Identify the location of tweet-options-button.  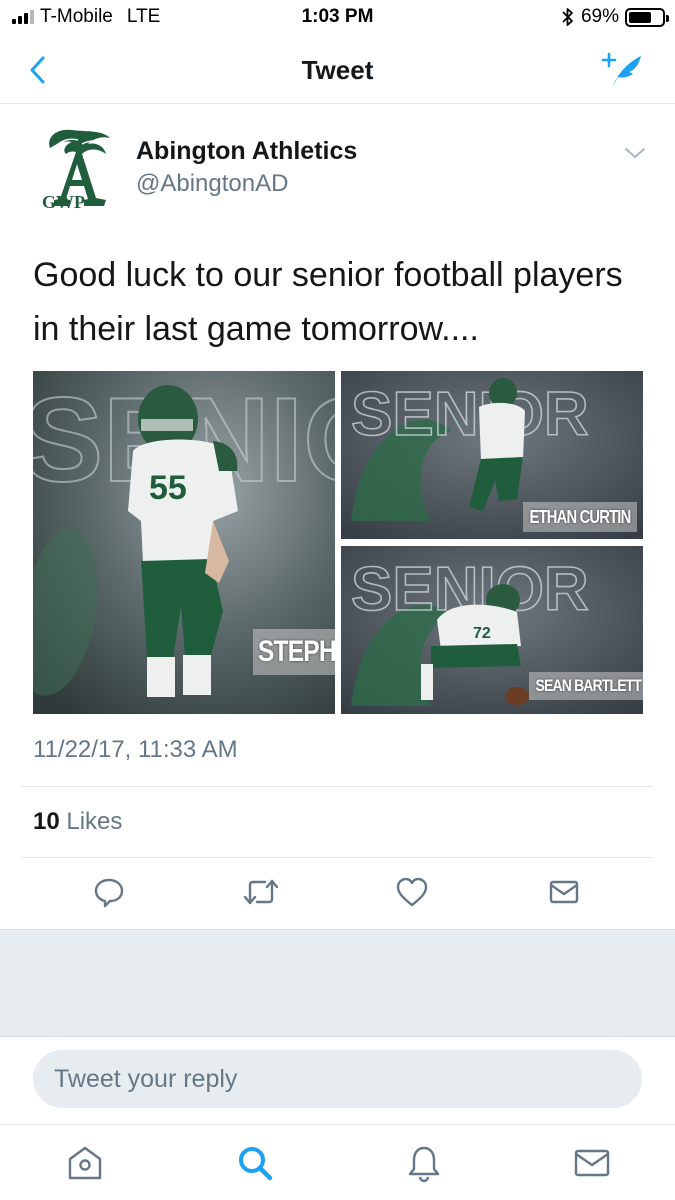
(635, 153).